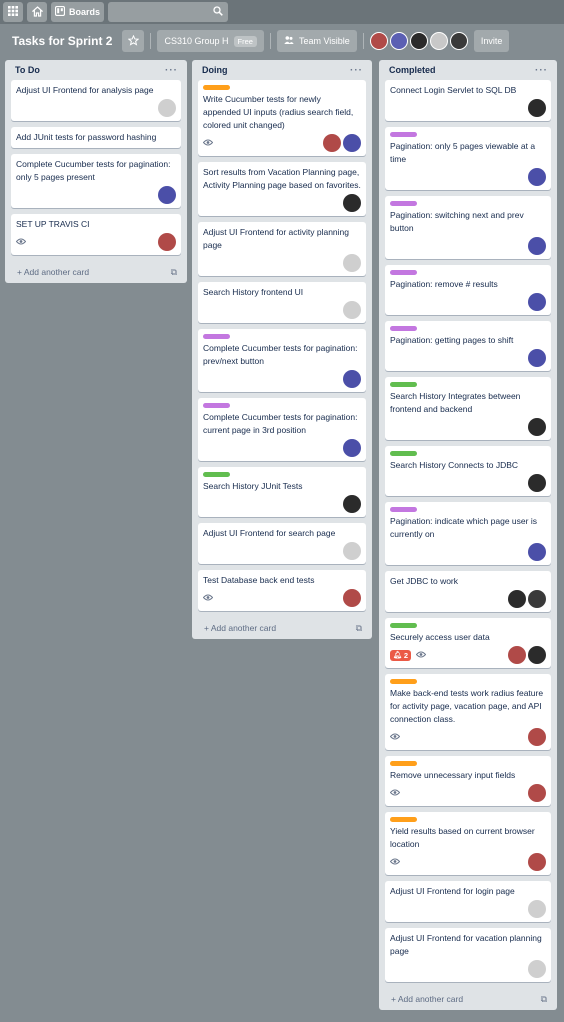  Describe the element at coordinates (96, 100) in the screenshot. I see `card: Adjust UI Frontend for analysis page` at that location.